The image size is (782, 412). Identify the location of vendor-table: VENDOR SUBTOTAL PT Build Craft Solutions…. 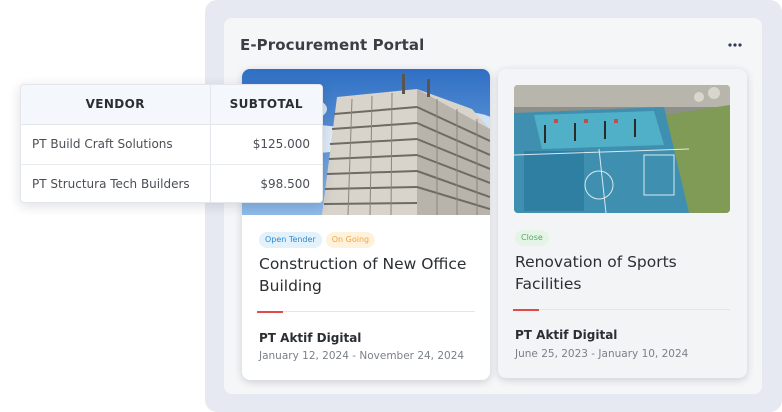
(171, 143).